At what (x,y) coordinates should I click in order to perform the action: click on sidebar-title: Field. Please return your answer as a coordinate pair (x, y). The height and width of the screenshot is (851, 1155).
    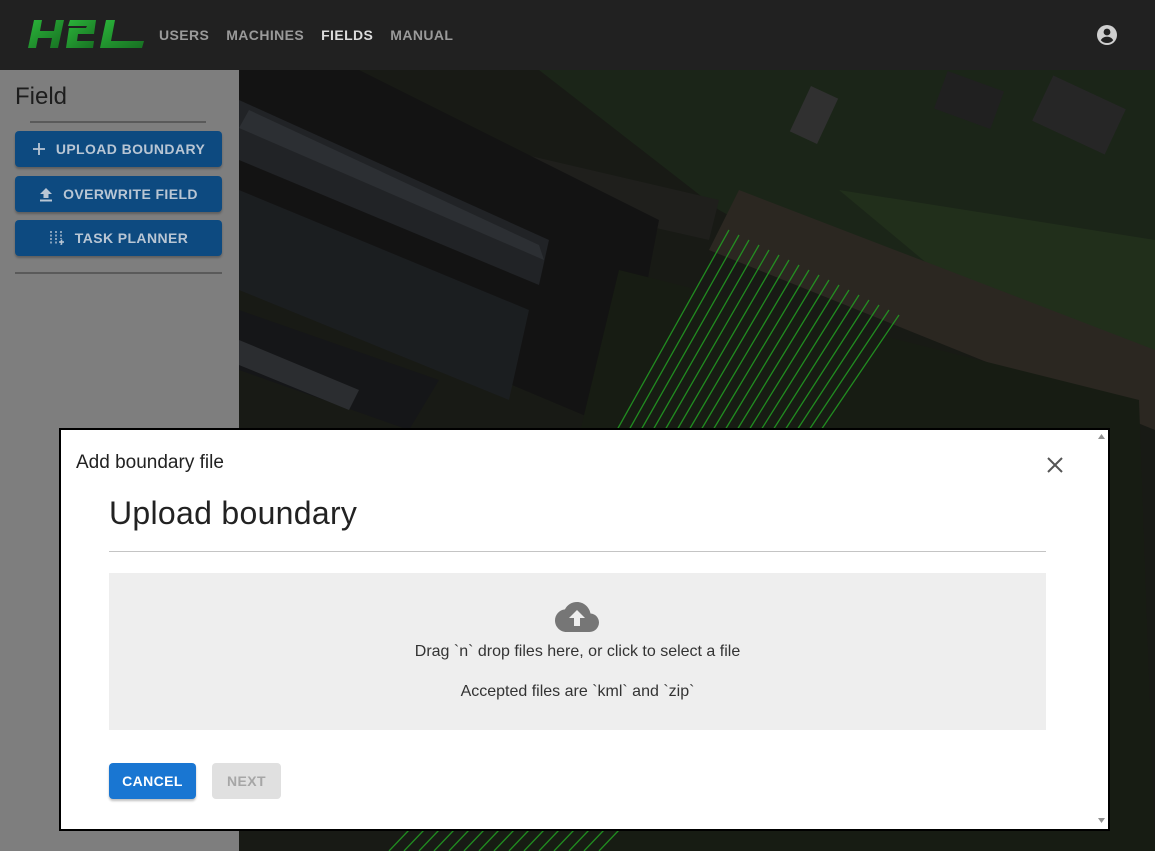
    Looking at the image, I should click on (41, 96).